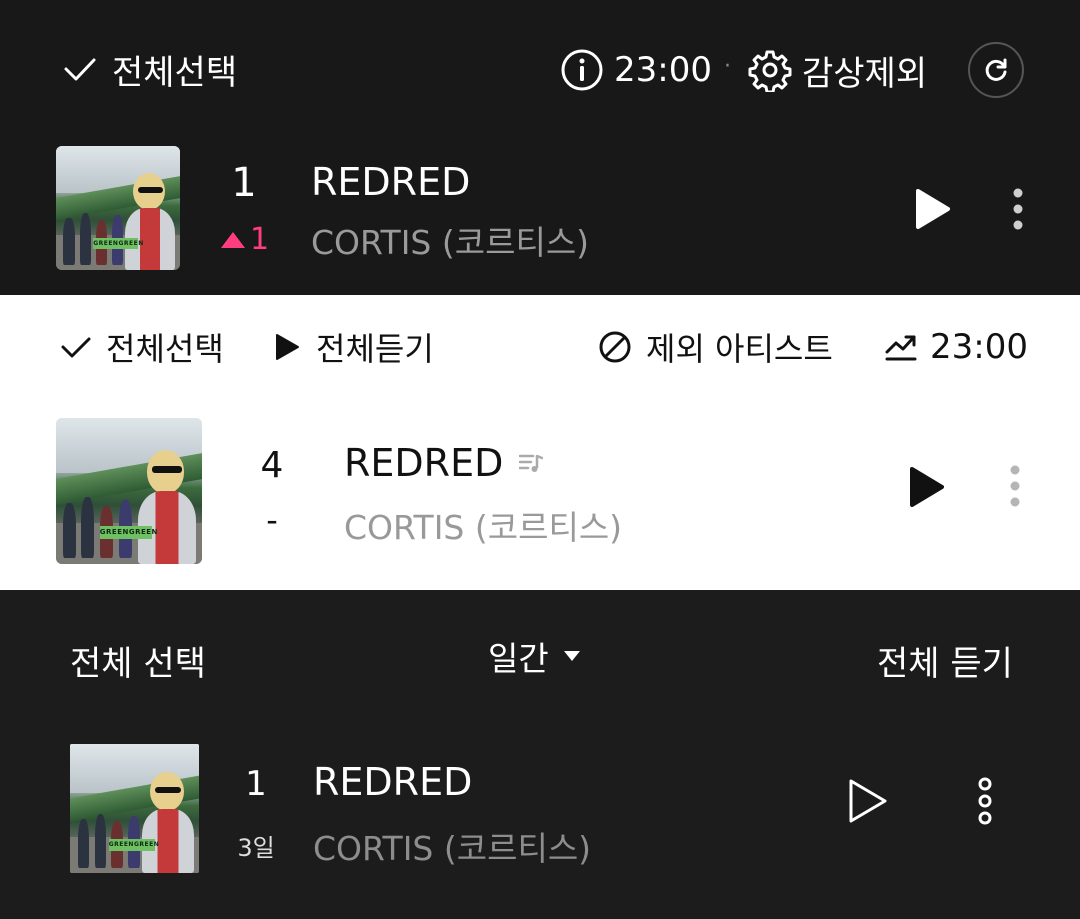 The height and width of the screenshot is (919, 1080). I want to click on select-all-button: 전체 선택, so click(138, 660).